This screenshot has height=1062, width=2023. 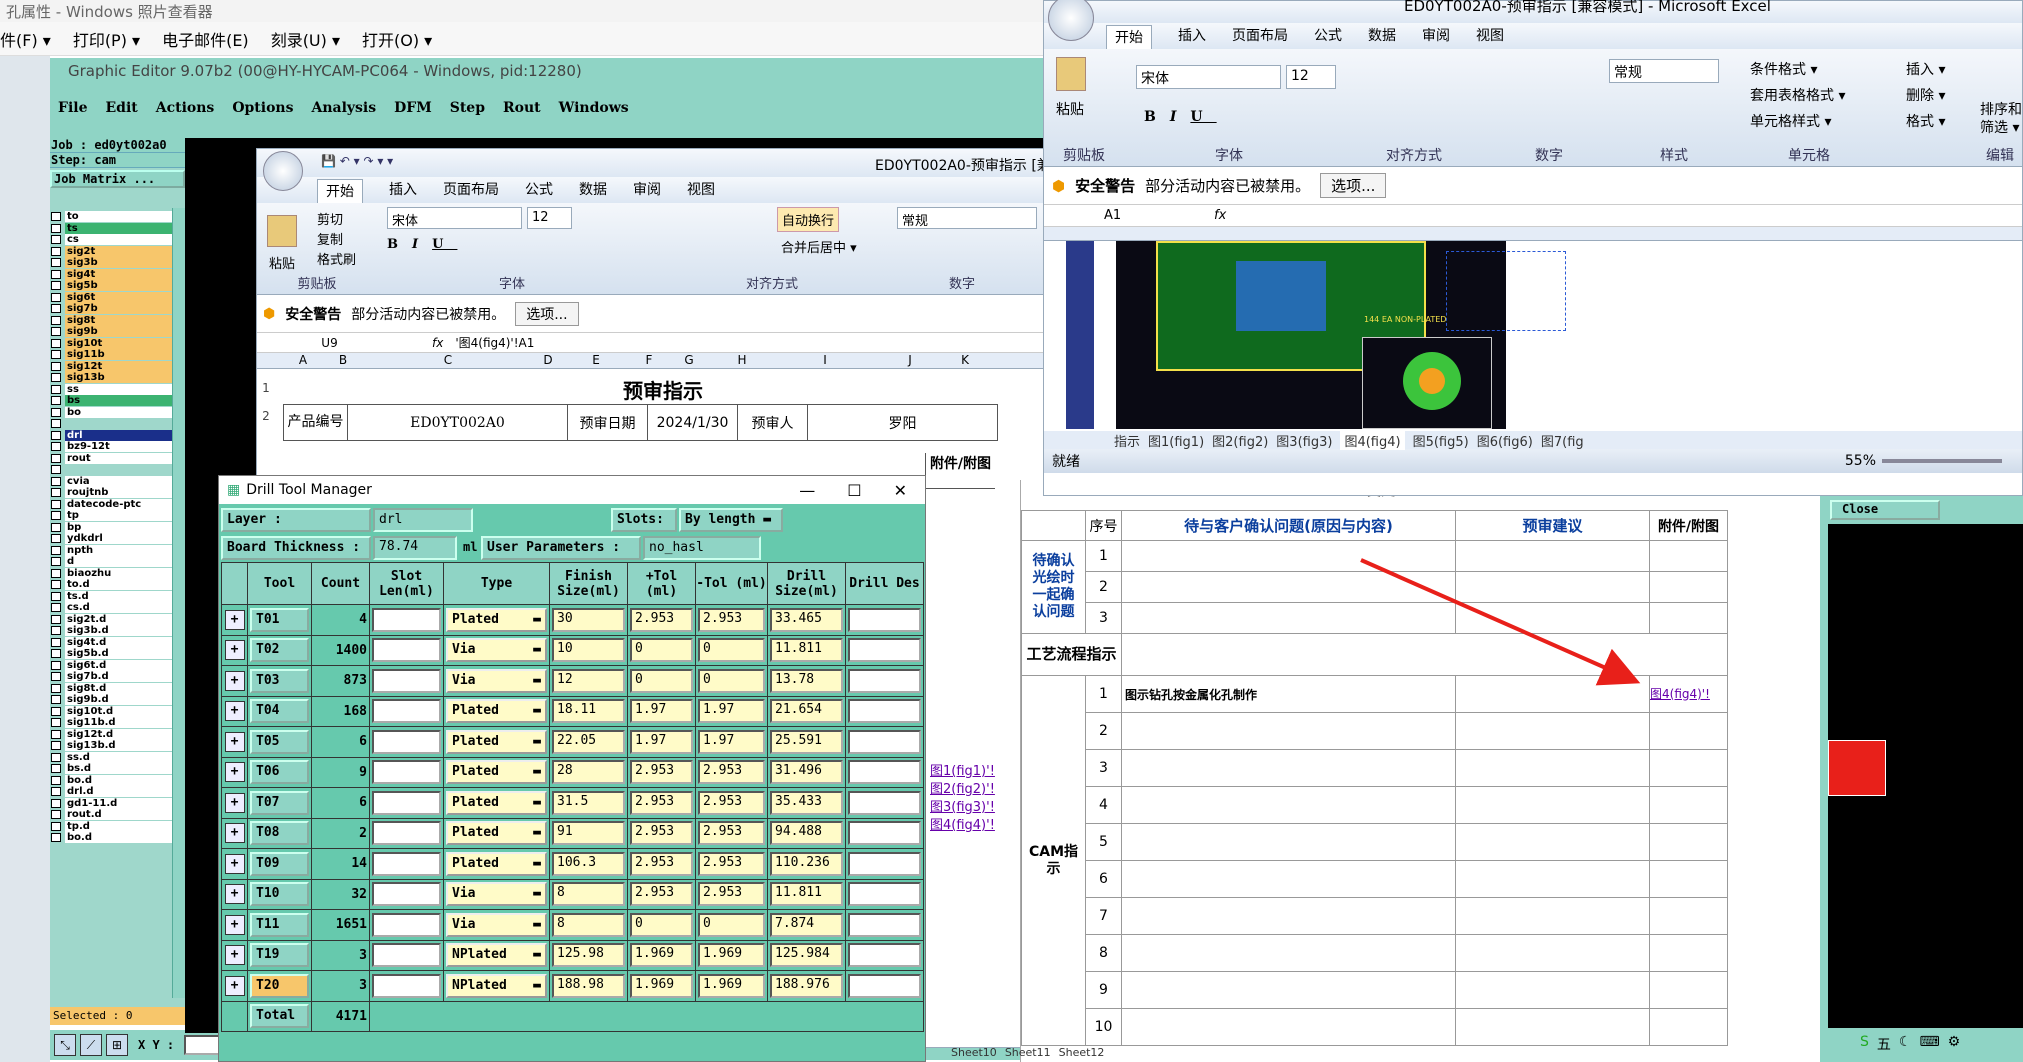 I want to click on menu-analysis: Analysis, so click(x=343, y=113).